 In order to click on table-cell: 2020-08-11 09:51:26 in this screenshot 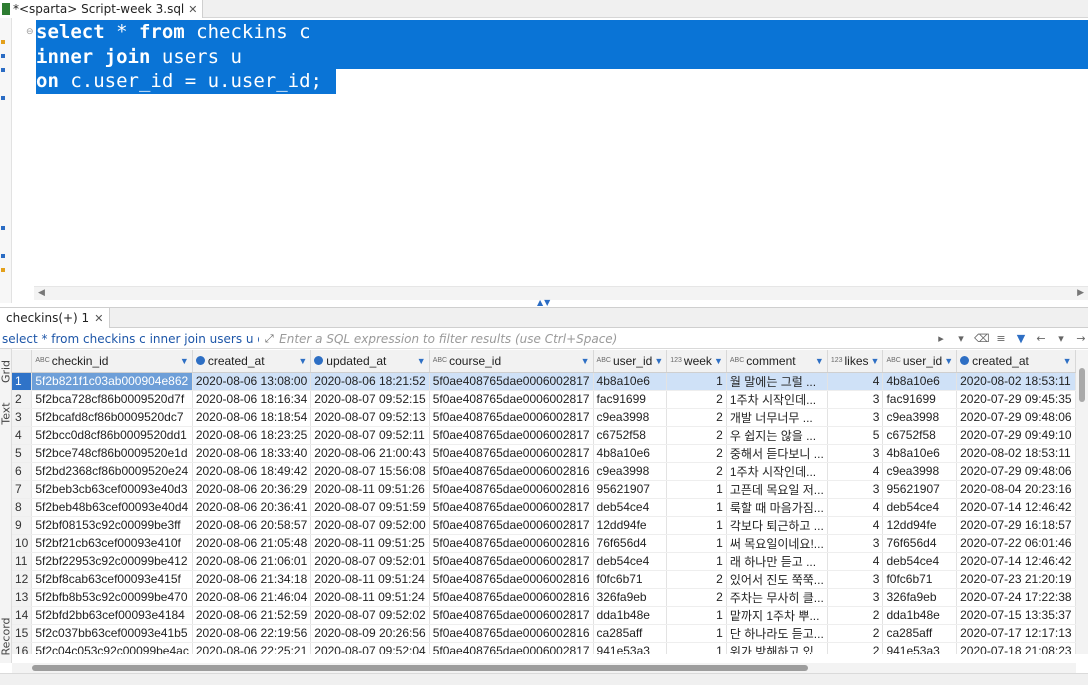, I will do `click(370, 489)`.